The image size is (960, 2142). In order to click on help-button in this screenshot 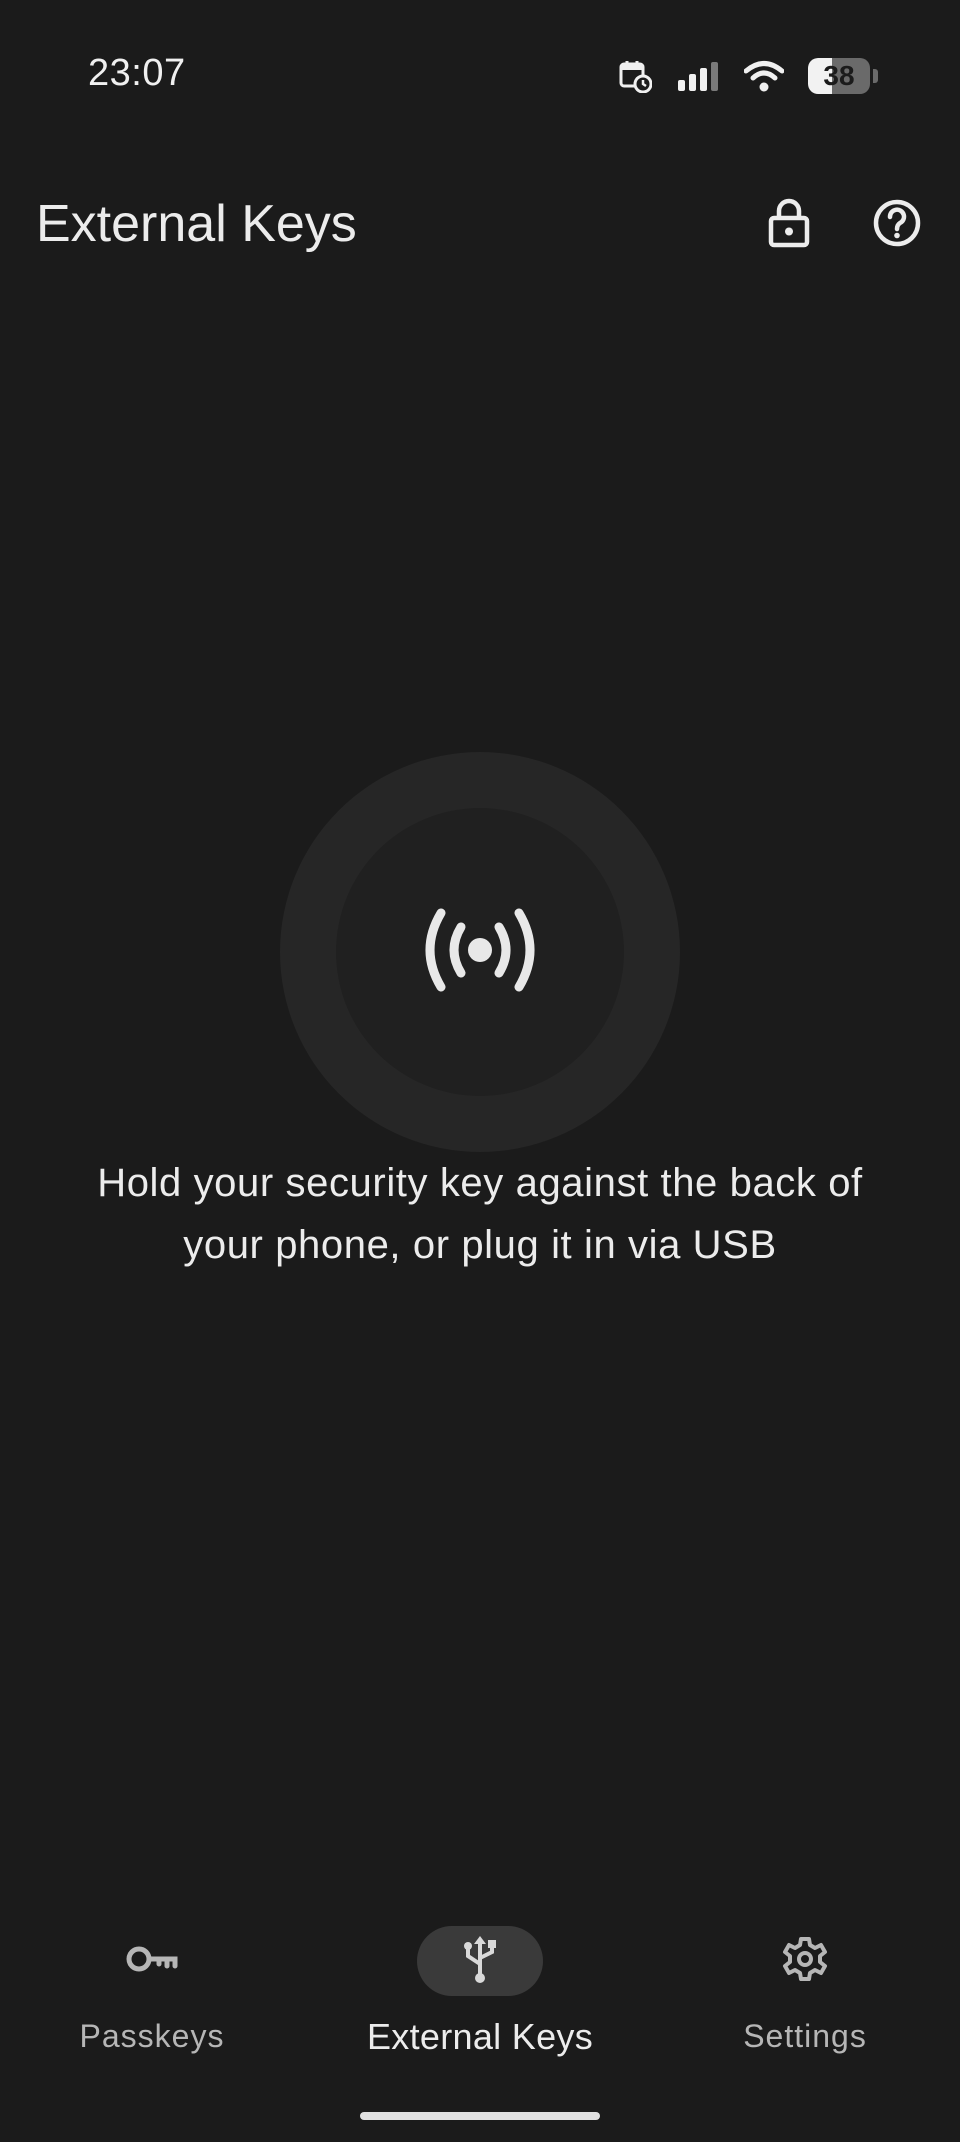, I will do `click(897, 225)`.